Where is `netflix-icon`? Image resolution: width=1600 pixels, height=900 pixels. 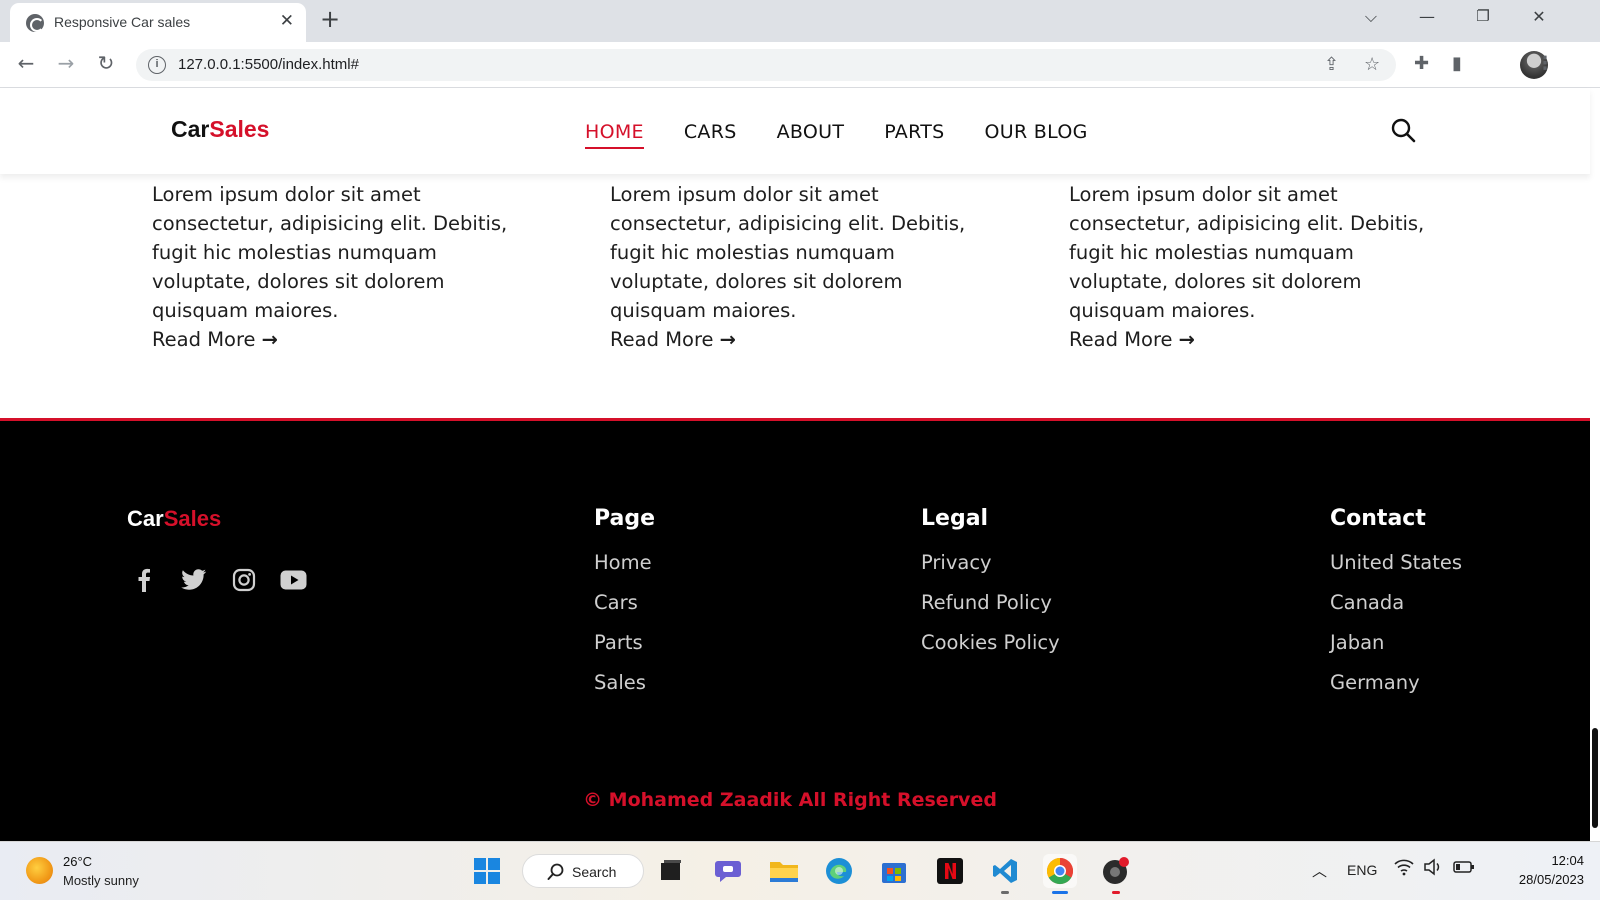 netflix-icon is located at coordinates (950, 871).